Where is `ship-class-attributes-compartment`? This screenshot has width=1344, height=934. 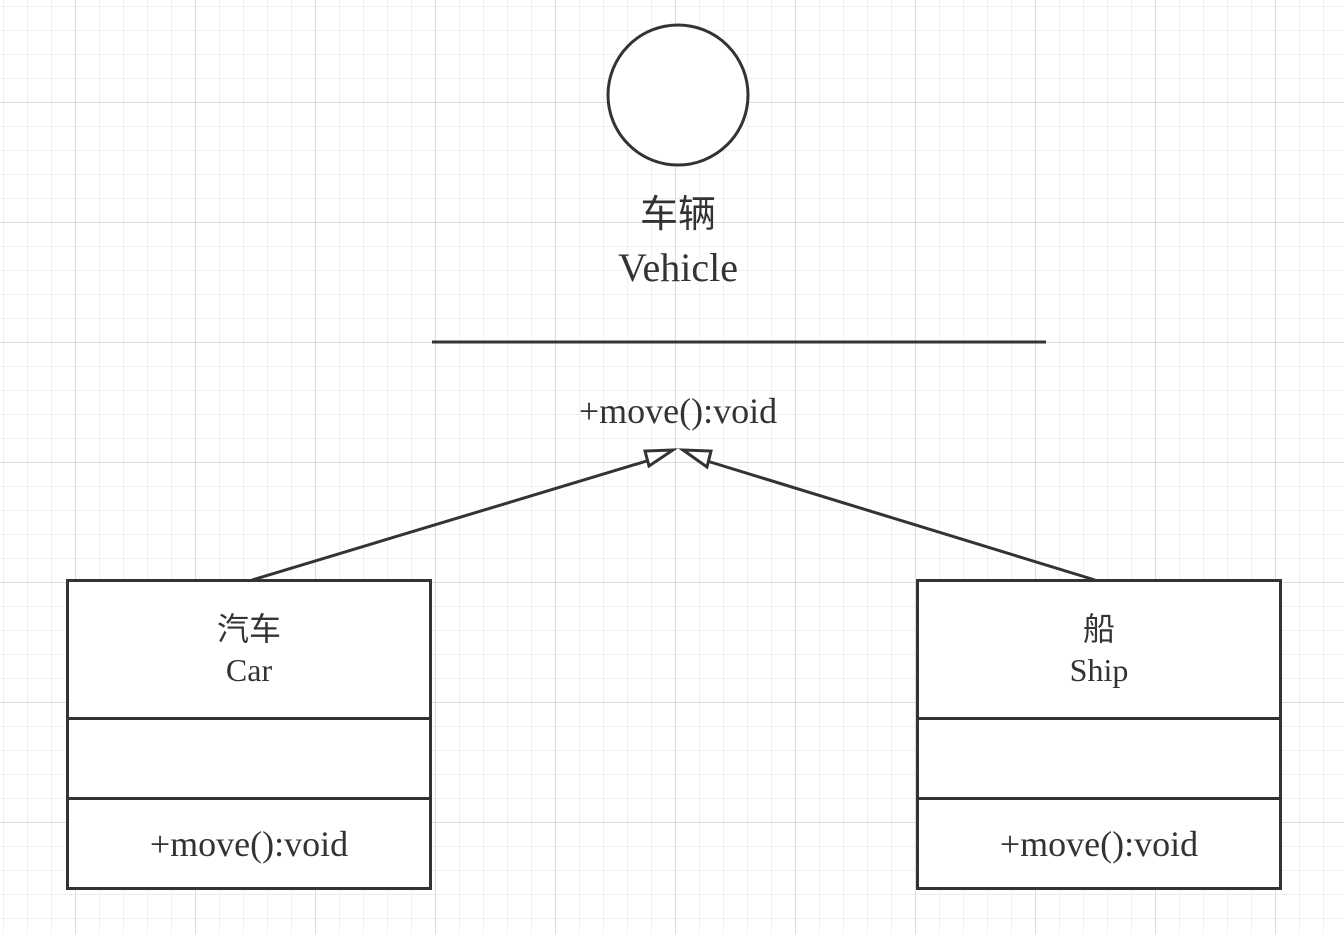
ship-class-attributes-compartment is located at coordinates (1099, 760).